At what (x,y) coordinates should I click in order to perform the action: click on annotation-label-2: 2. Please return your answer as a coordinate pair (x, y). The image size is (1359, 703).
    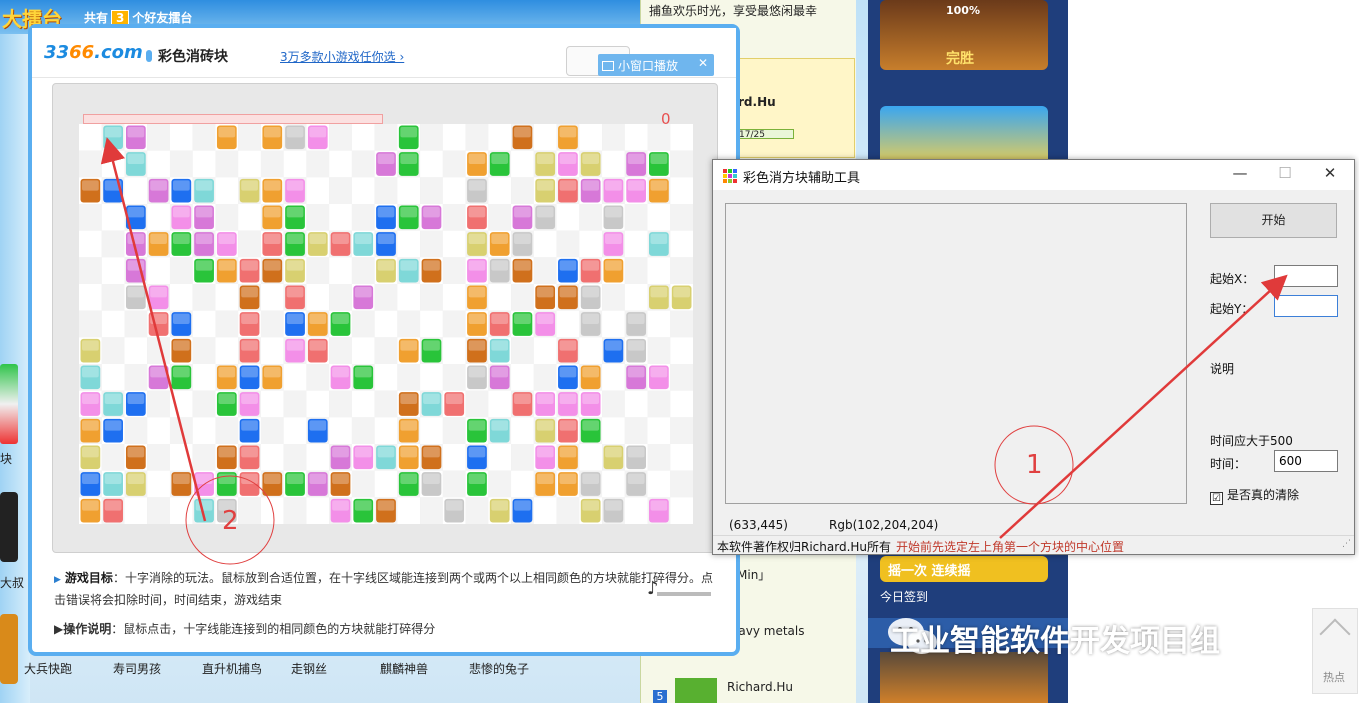
    Looking at the image, I should click on (230, 521).